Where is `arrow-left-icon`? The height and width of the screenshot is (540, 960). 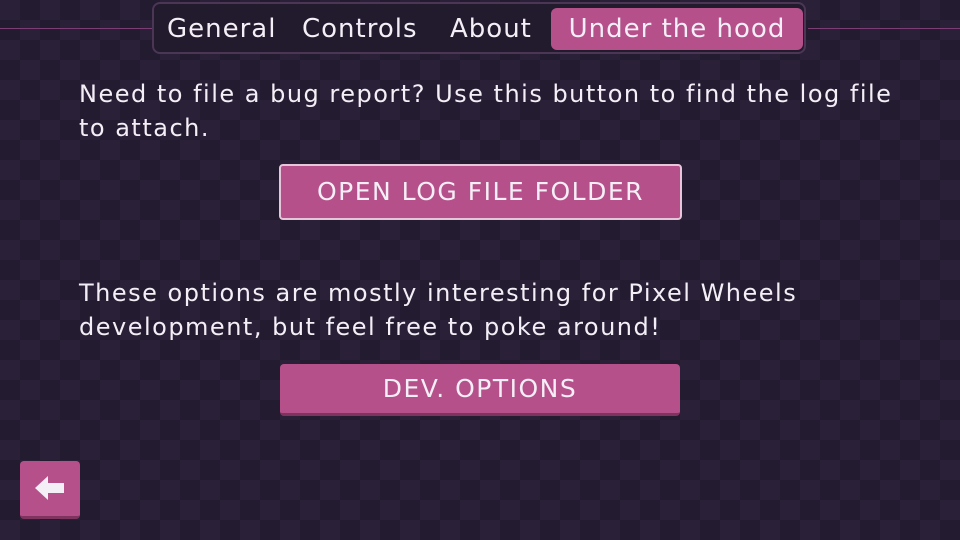
arrow-left-icon is located at coordinates (49, 488).